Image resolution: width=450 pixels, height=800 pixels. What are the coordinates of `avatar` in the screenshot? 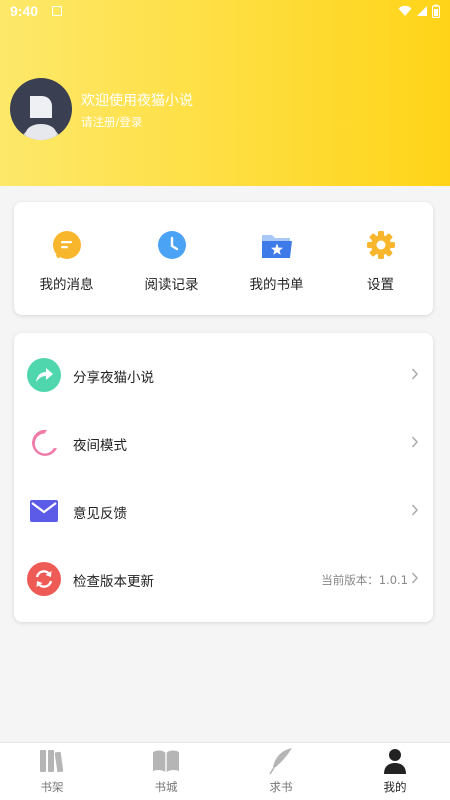 It's located at (41, 109).